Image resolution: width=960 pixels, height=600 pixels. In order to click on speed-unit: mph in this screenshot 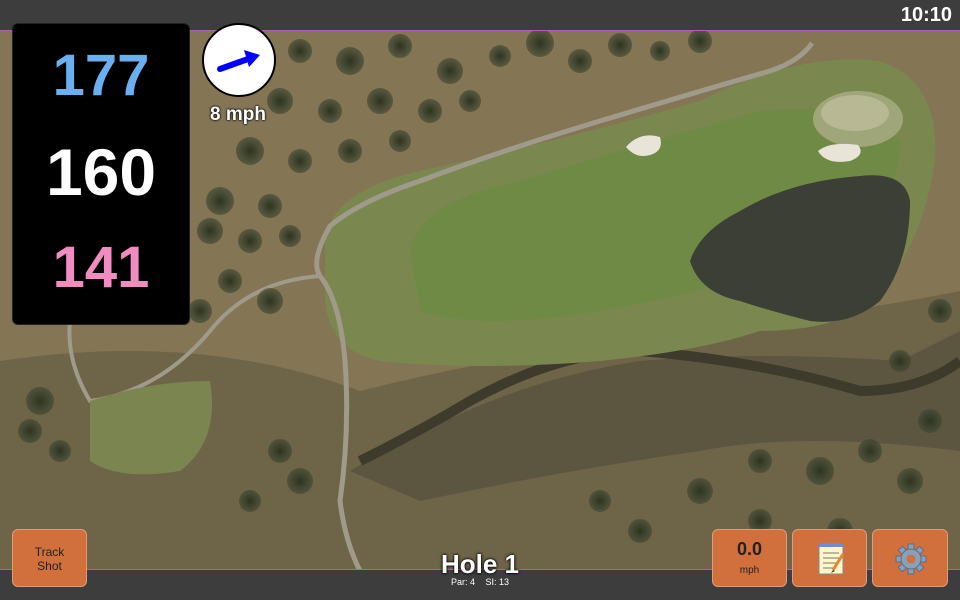, I will do `click(749, 570)`.